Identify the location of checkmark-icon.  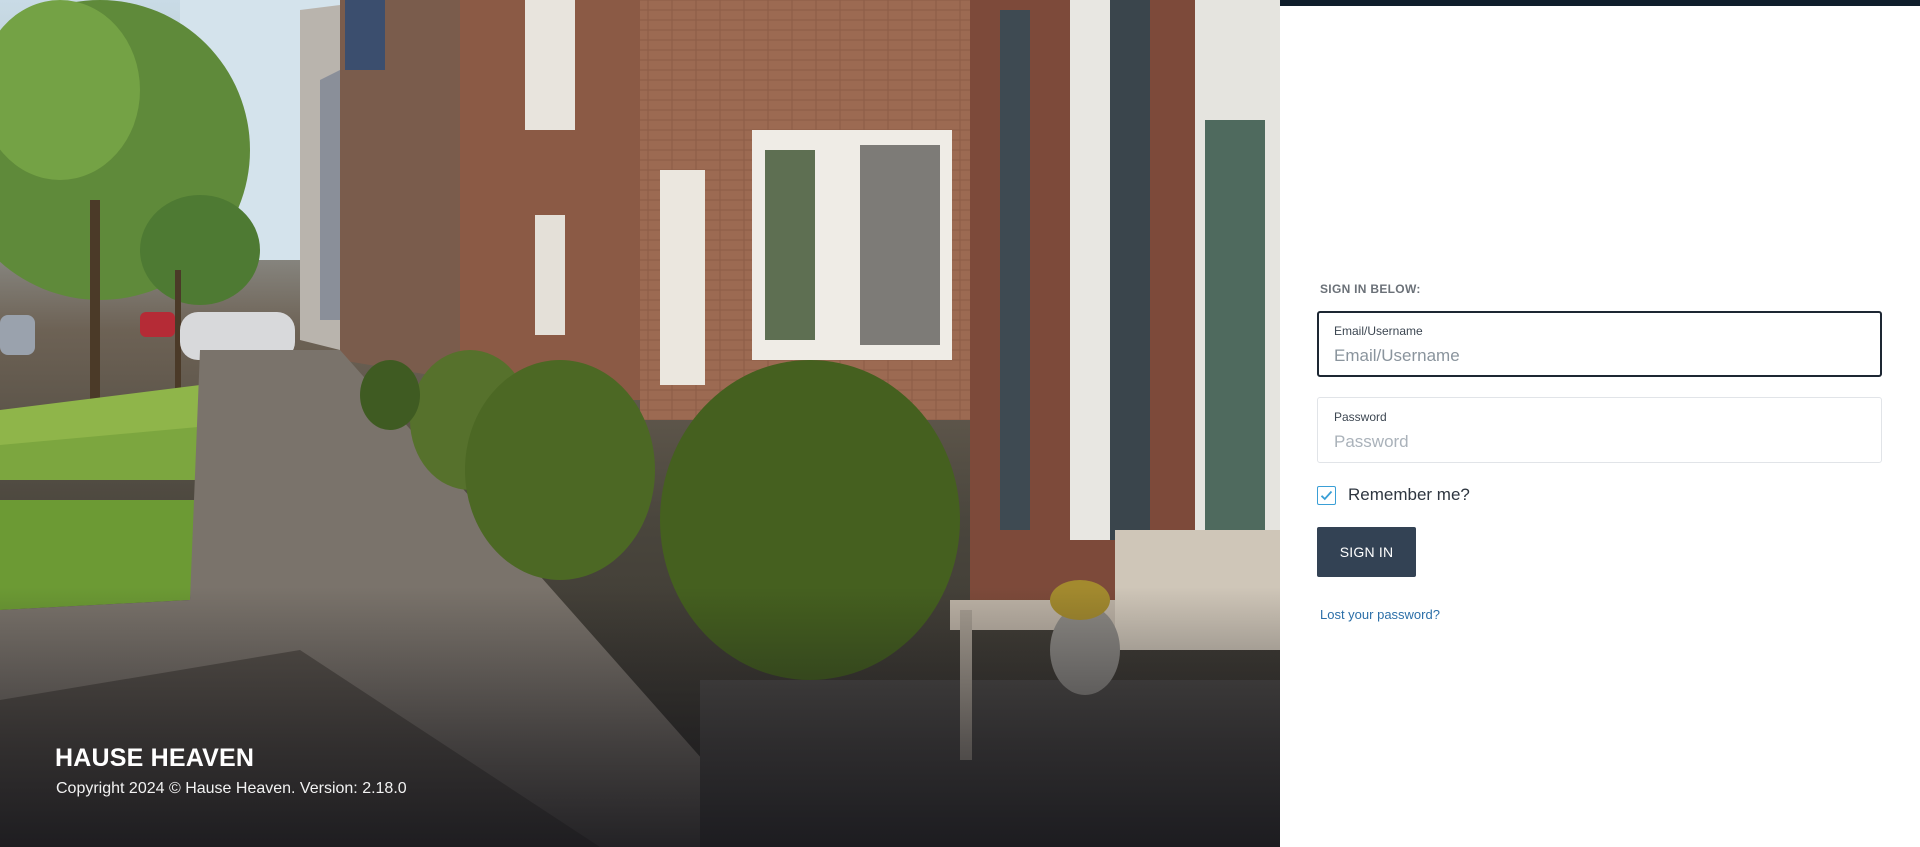
(1326, 495).